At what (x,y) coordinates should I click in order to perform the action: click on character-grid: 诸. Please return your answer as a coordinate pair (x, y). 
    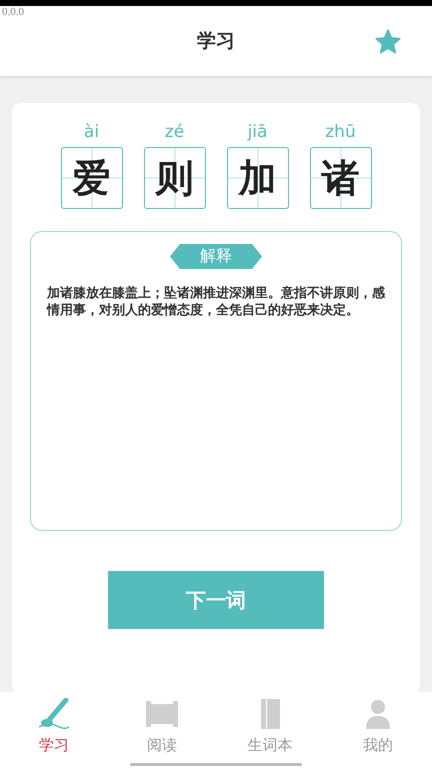
    Looking at the image, I should click on (341, 178).